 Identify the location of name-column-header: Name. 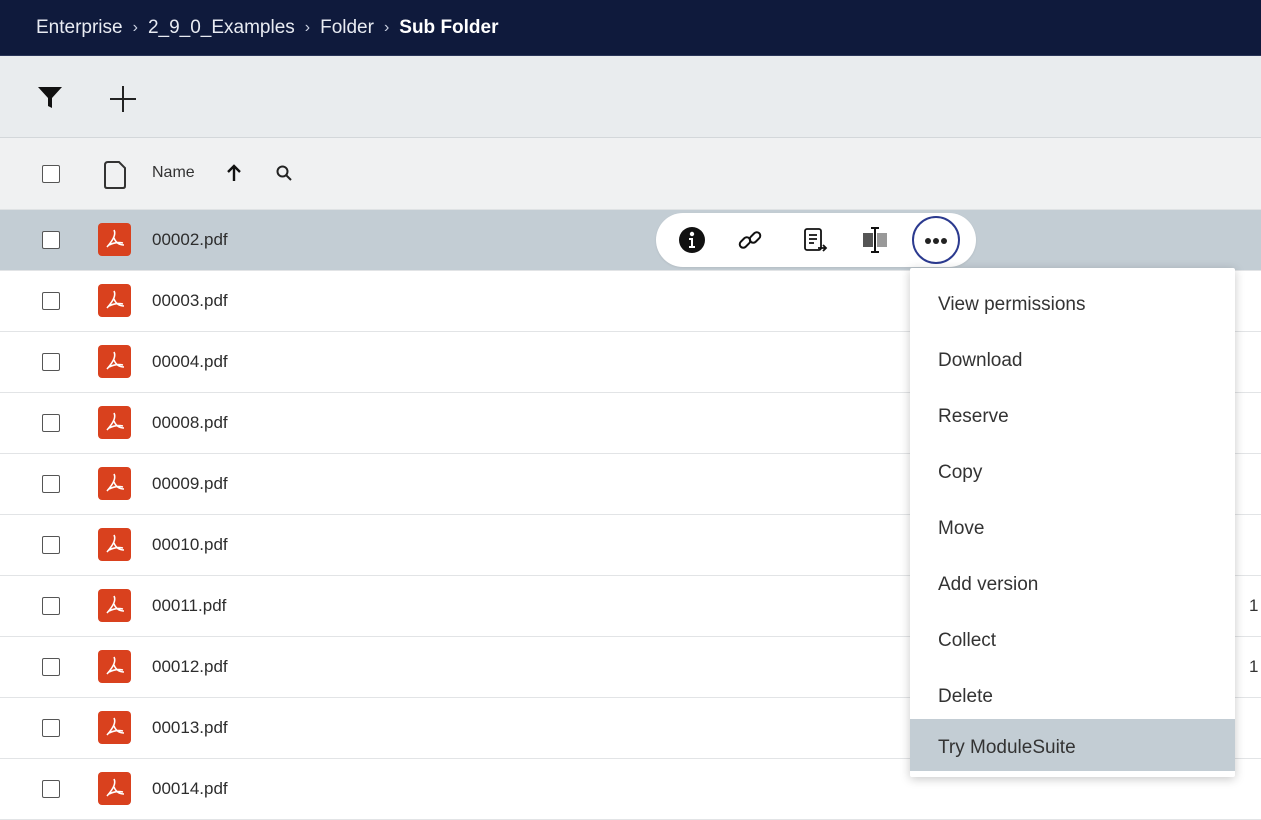
(173, 173).